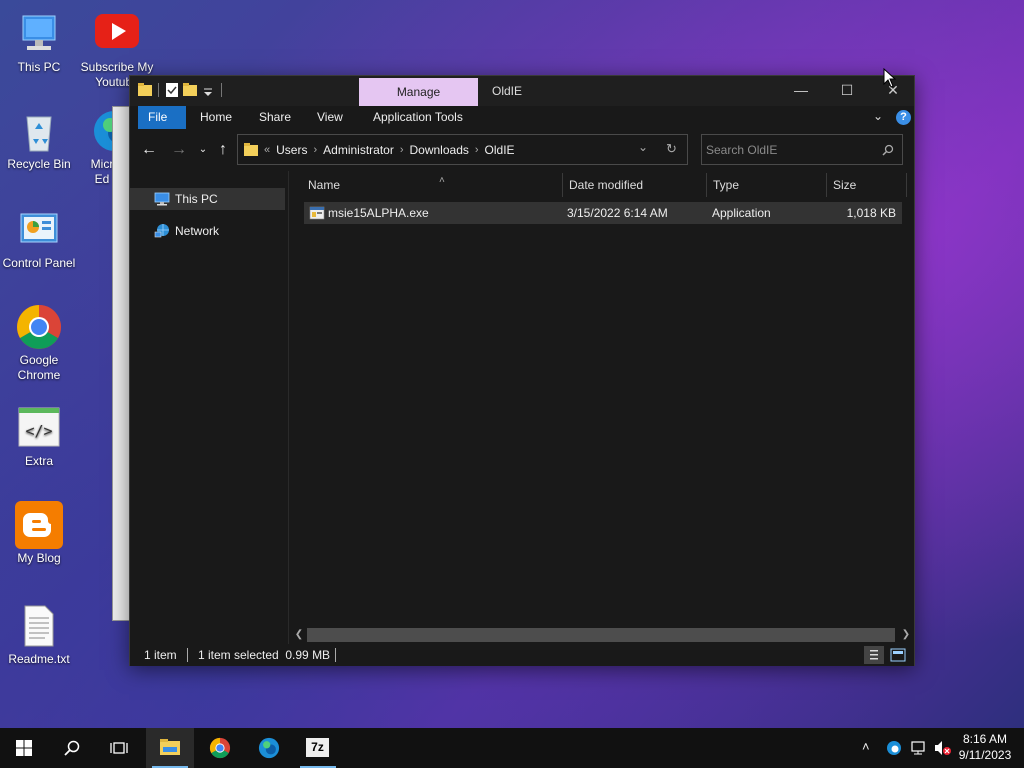  I want to click on taskbar-chrome, so click(220, 748).